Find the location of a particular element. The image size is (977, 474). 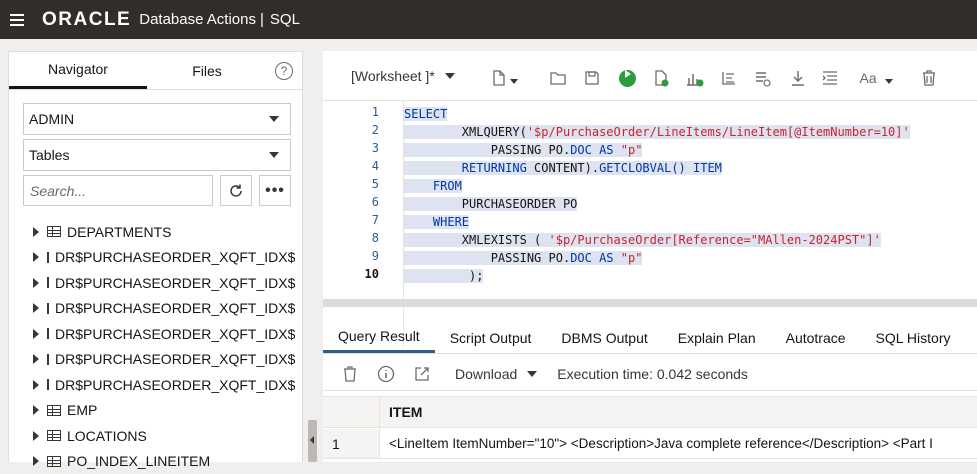

help-icon: ? is located at coordinates (284, 71).